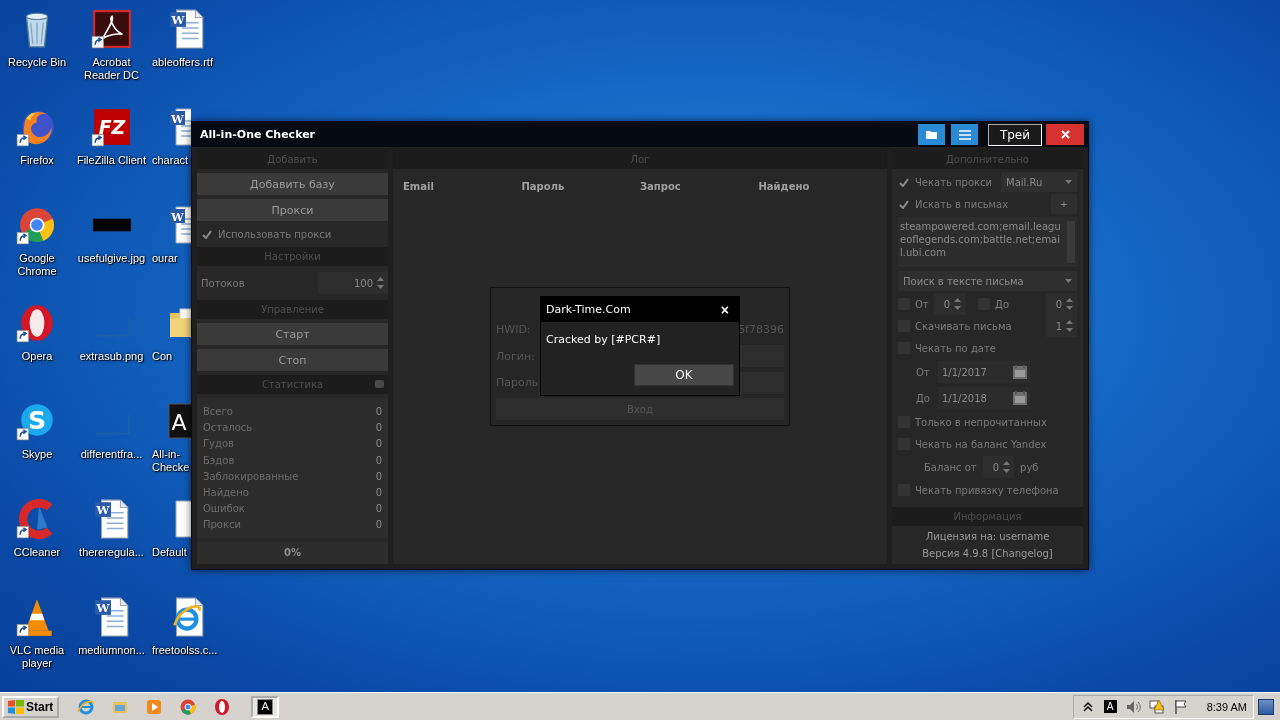 The image size is (1280, 720). Describe the element at coordinates (292, 184) in the screenshot. I see `add-base-button: Добавить базу` at that location.